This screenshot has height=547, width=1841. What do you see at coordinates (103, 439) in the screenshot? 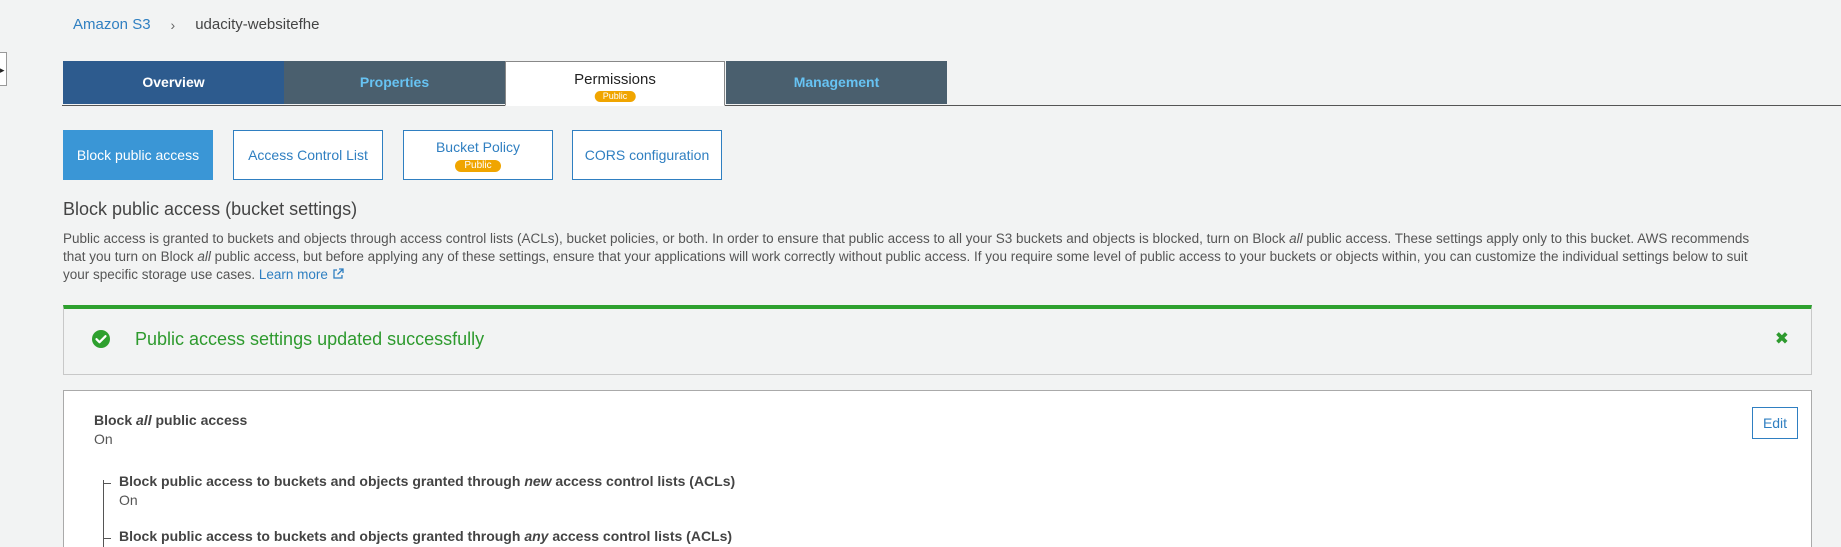
I see `block-all-value: On` at bounding box center [103, 439].